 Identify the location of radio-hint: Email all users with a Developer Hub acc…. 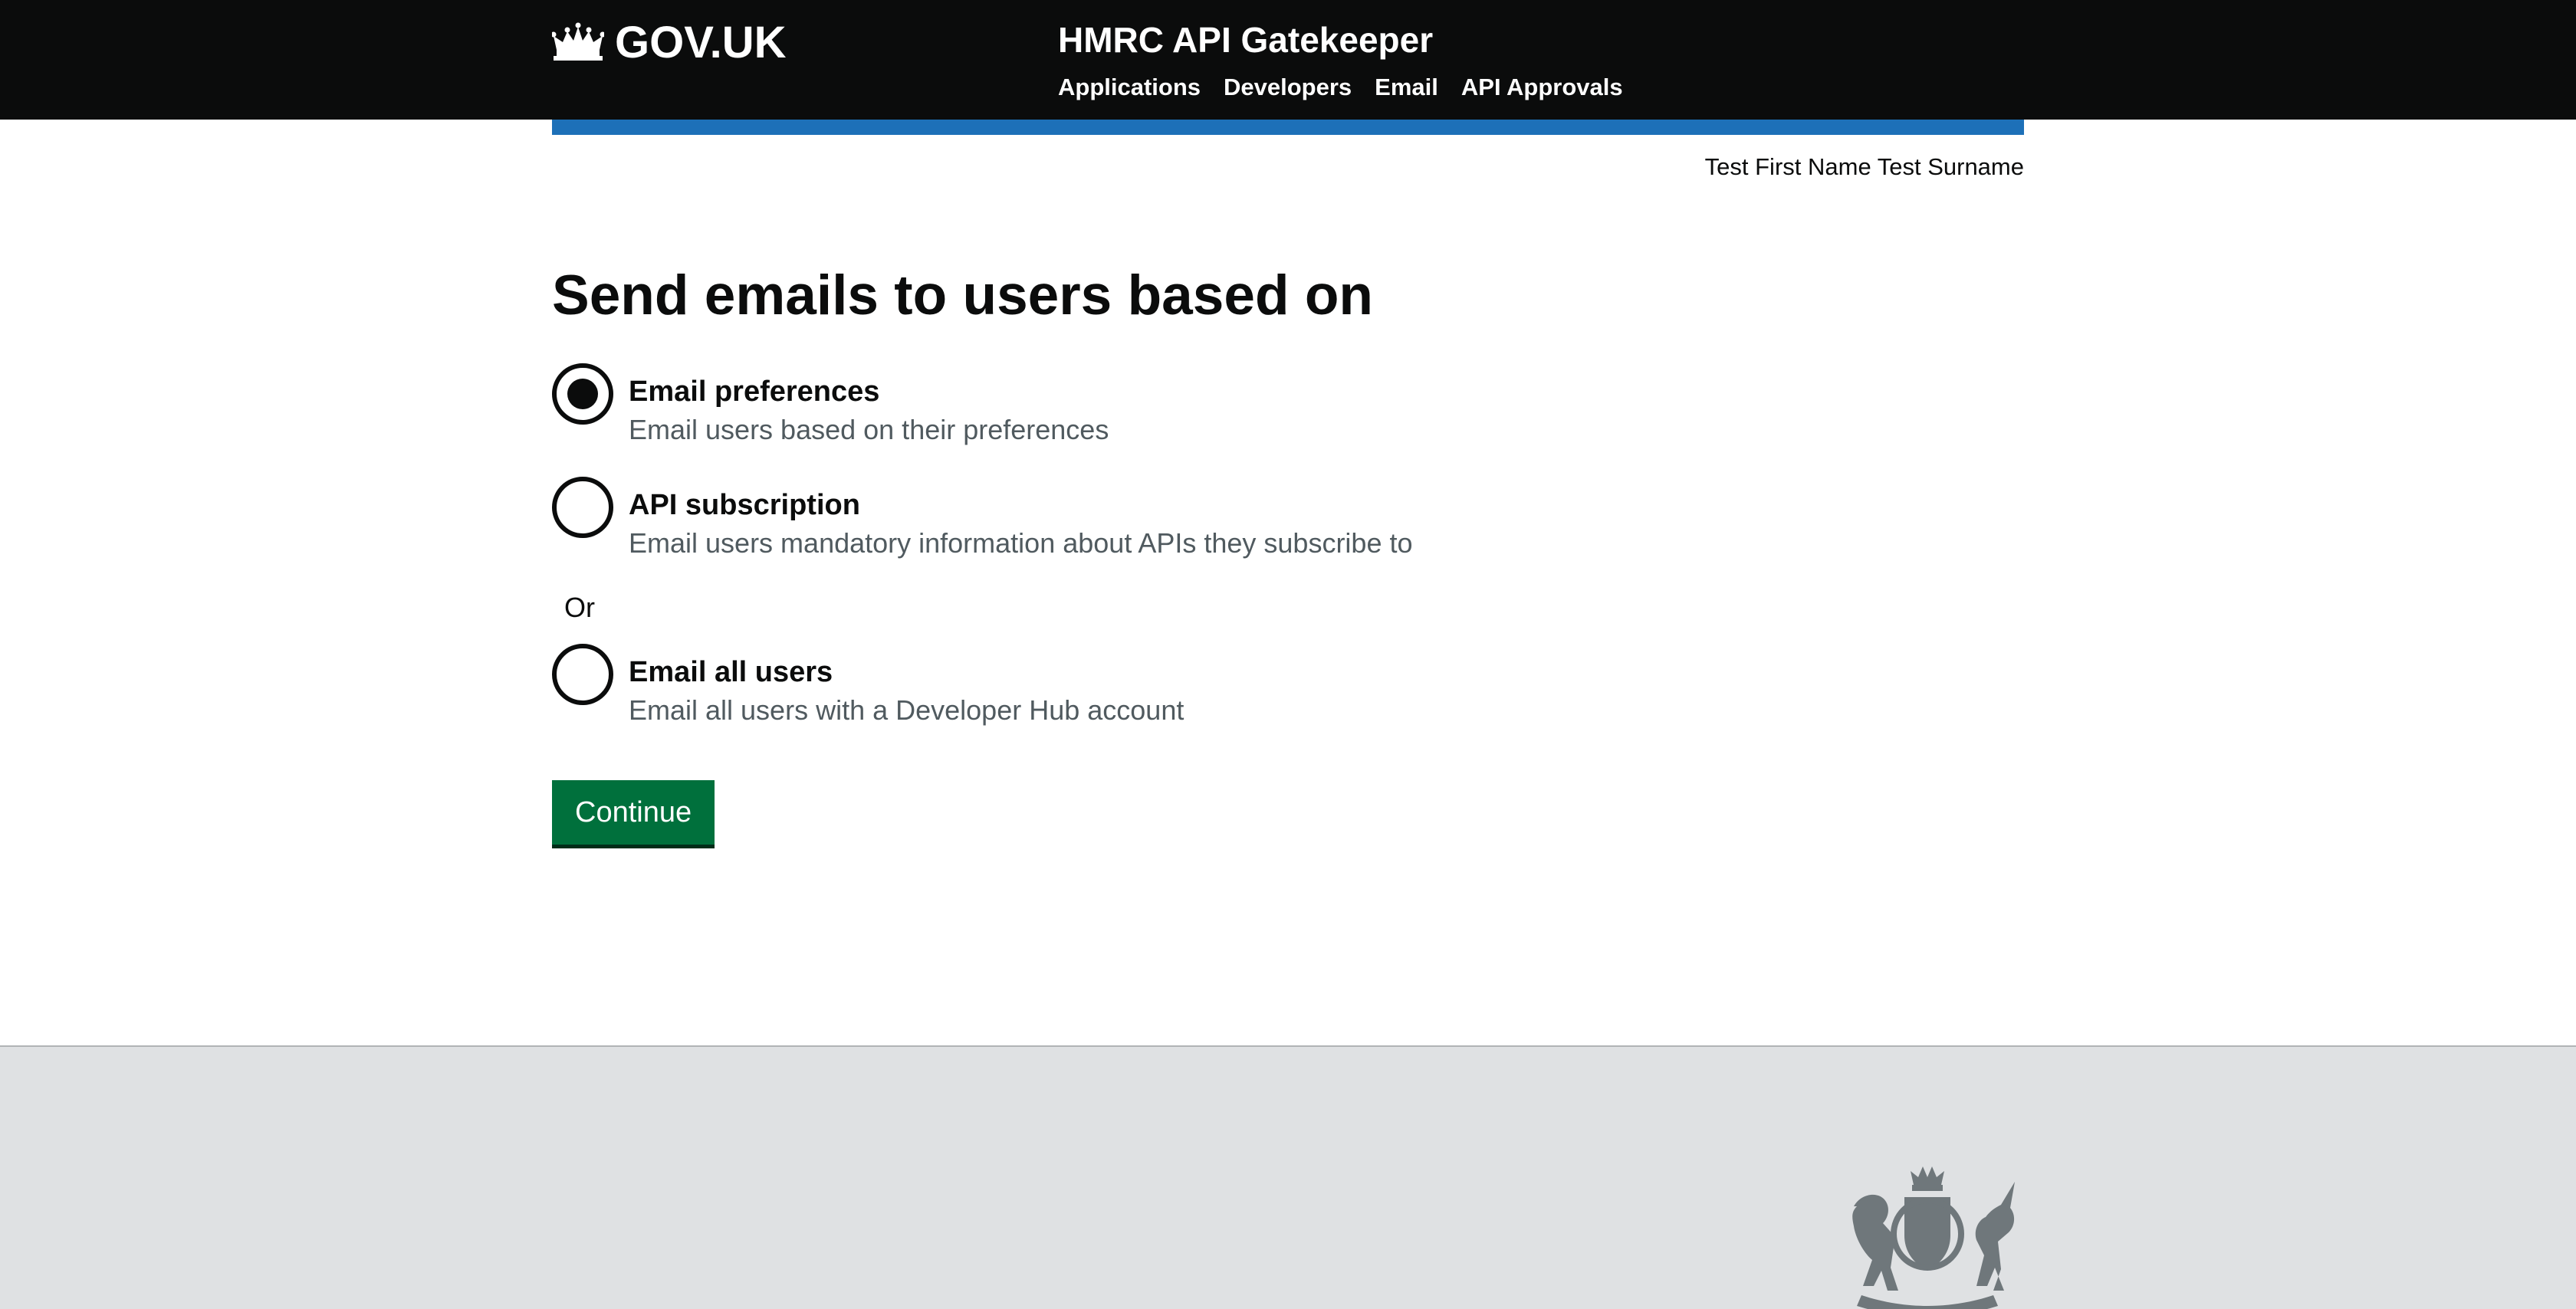
(906, 710).